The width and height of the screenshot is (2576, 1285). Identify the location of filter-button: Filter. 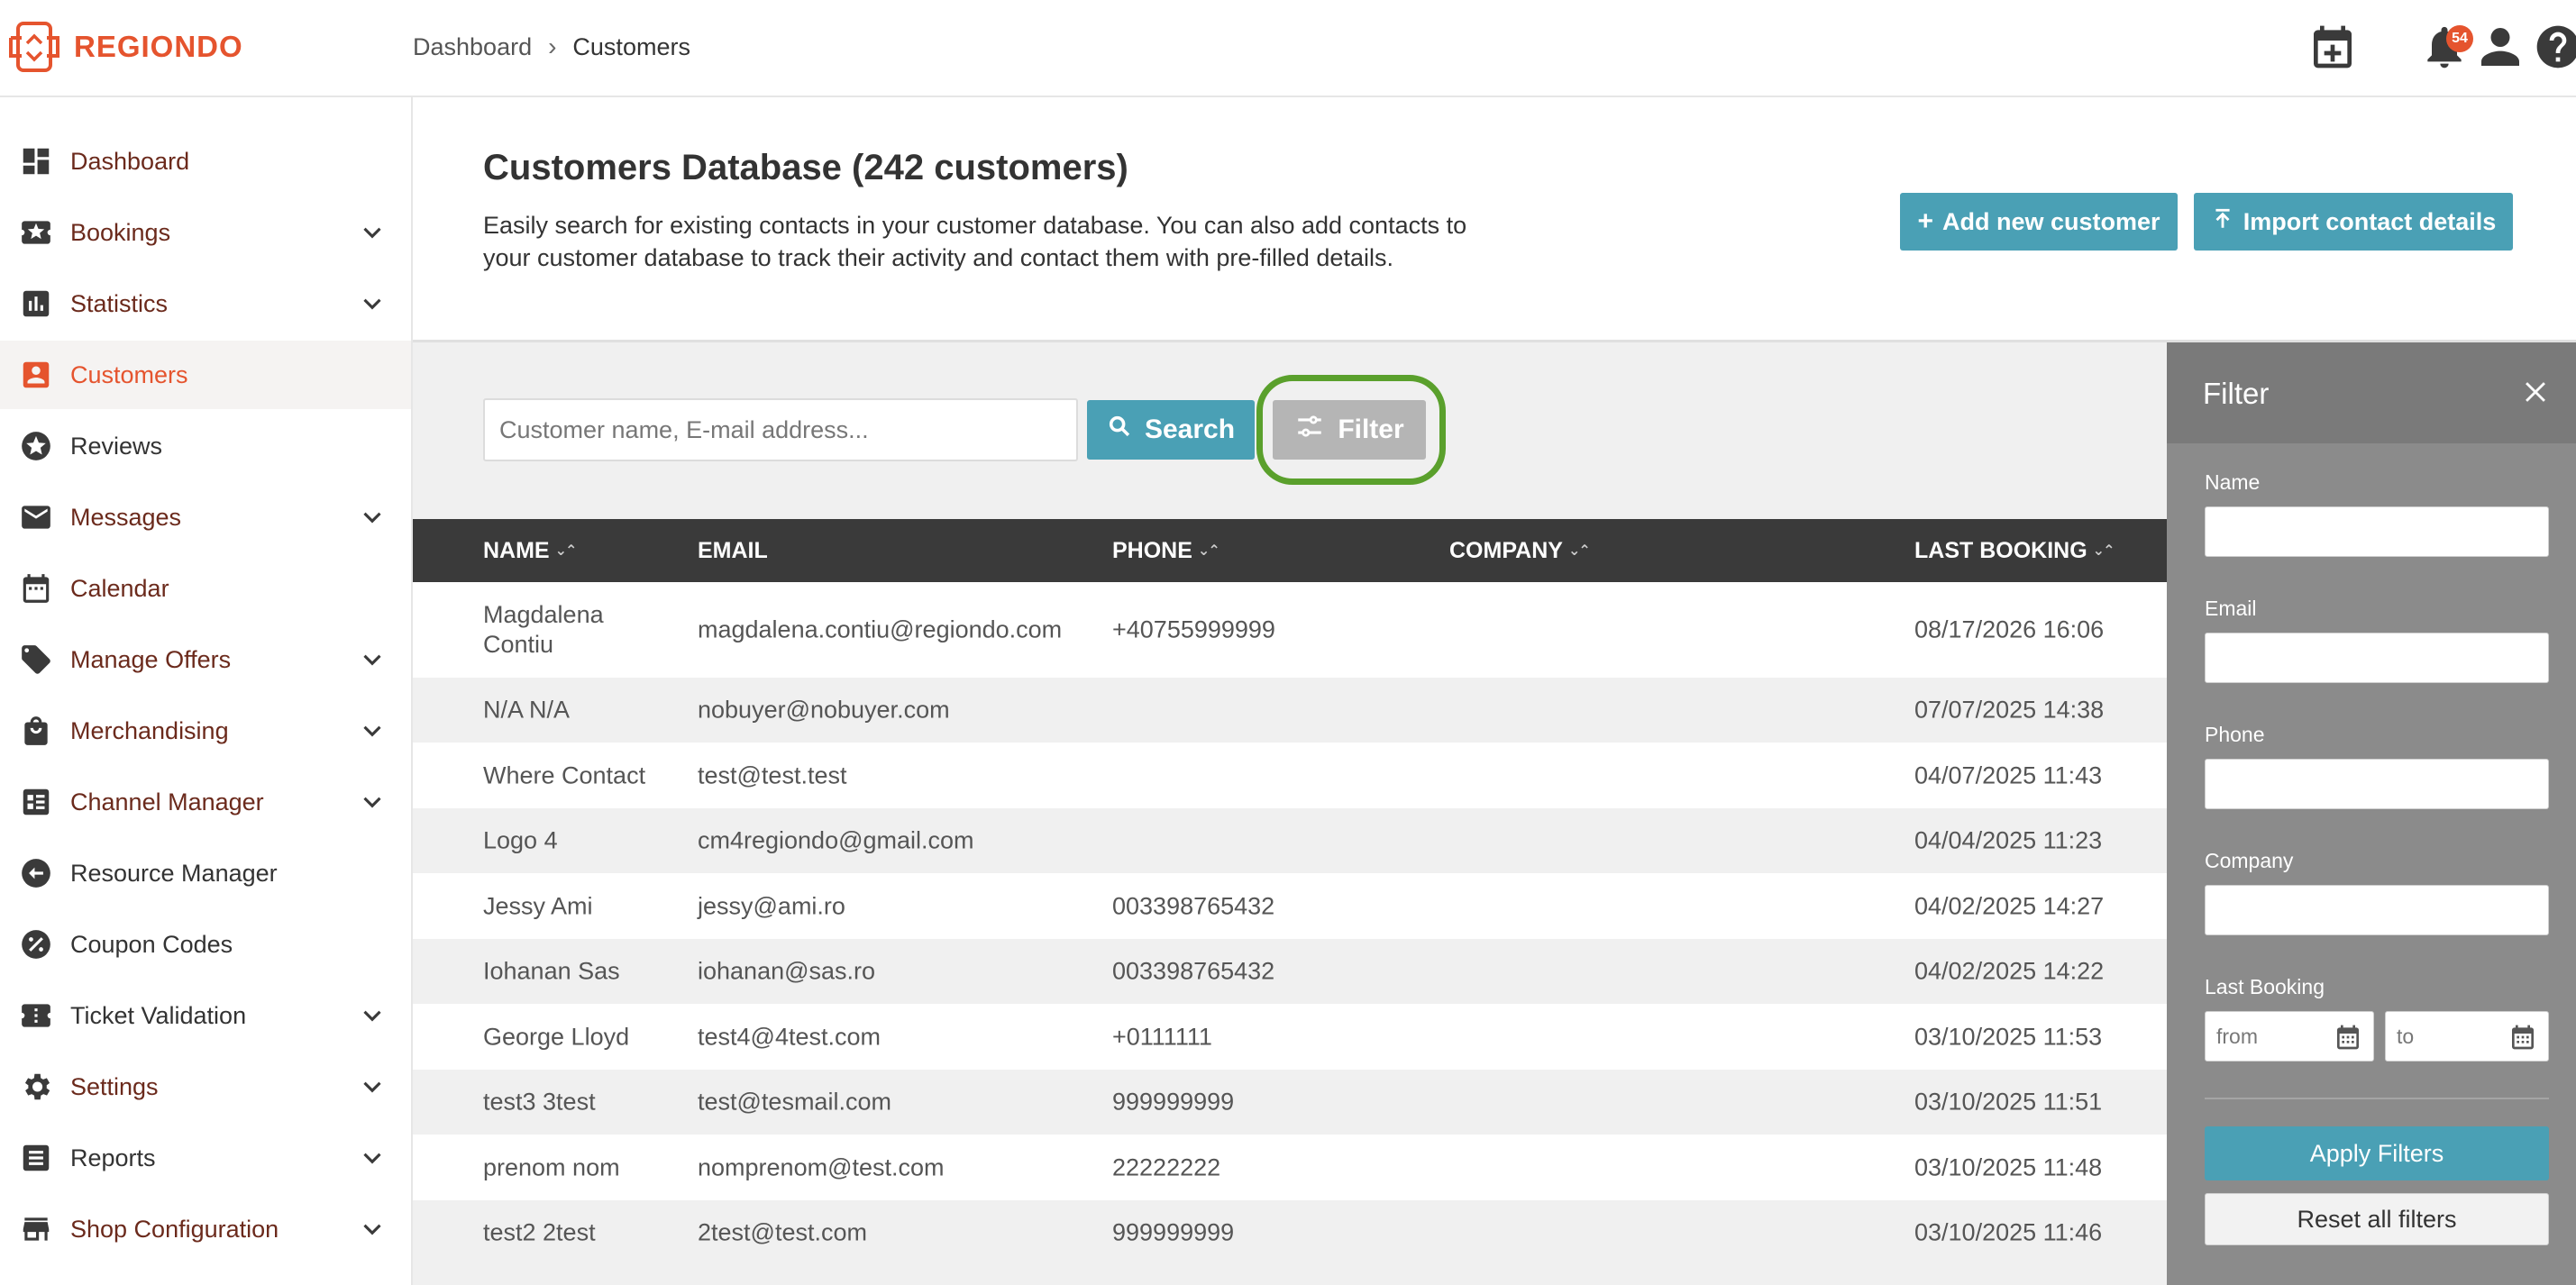
(1349, 430).